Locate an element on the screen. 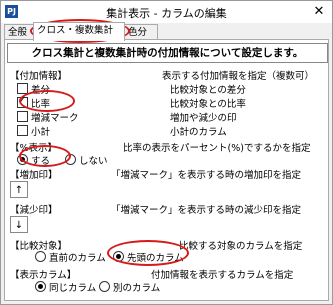 This screenshot has height=305, width=333. tab-cross-multi: クロス・複数集計 is located at coordinates (79, 31).